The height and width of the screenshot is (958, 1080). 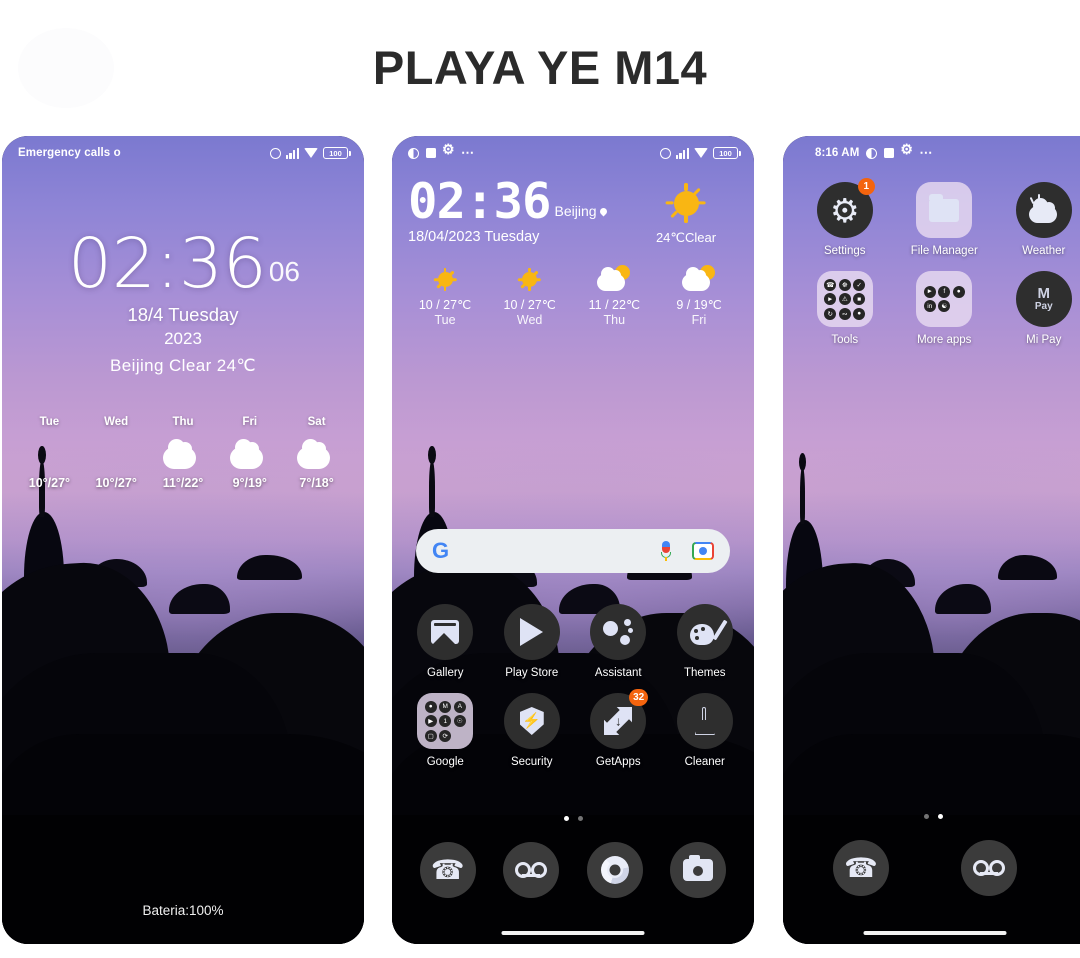 I want to click on app-icon-themes: Themes, so click(x=705, y=641).